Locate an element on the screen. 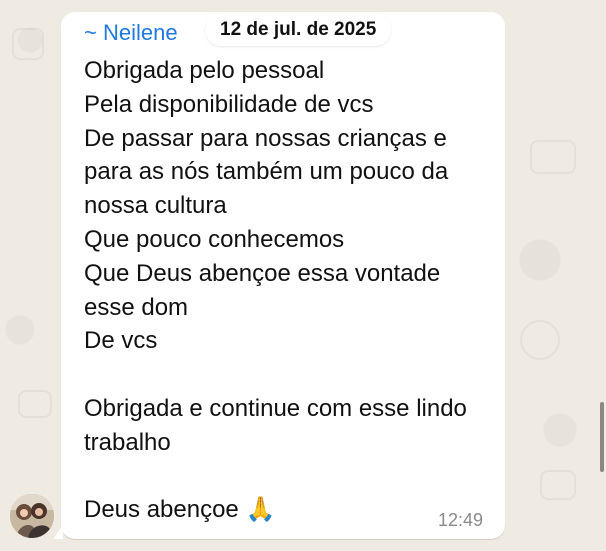  contact-photo-icon is located at coordinates (32, 516).